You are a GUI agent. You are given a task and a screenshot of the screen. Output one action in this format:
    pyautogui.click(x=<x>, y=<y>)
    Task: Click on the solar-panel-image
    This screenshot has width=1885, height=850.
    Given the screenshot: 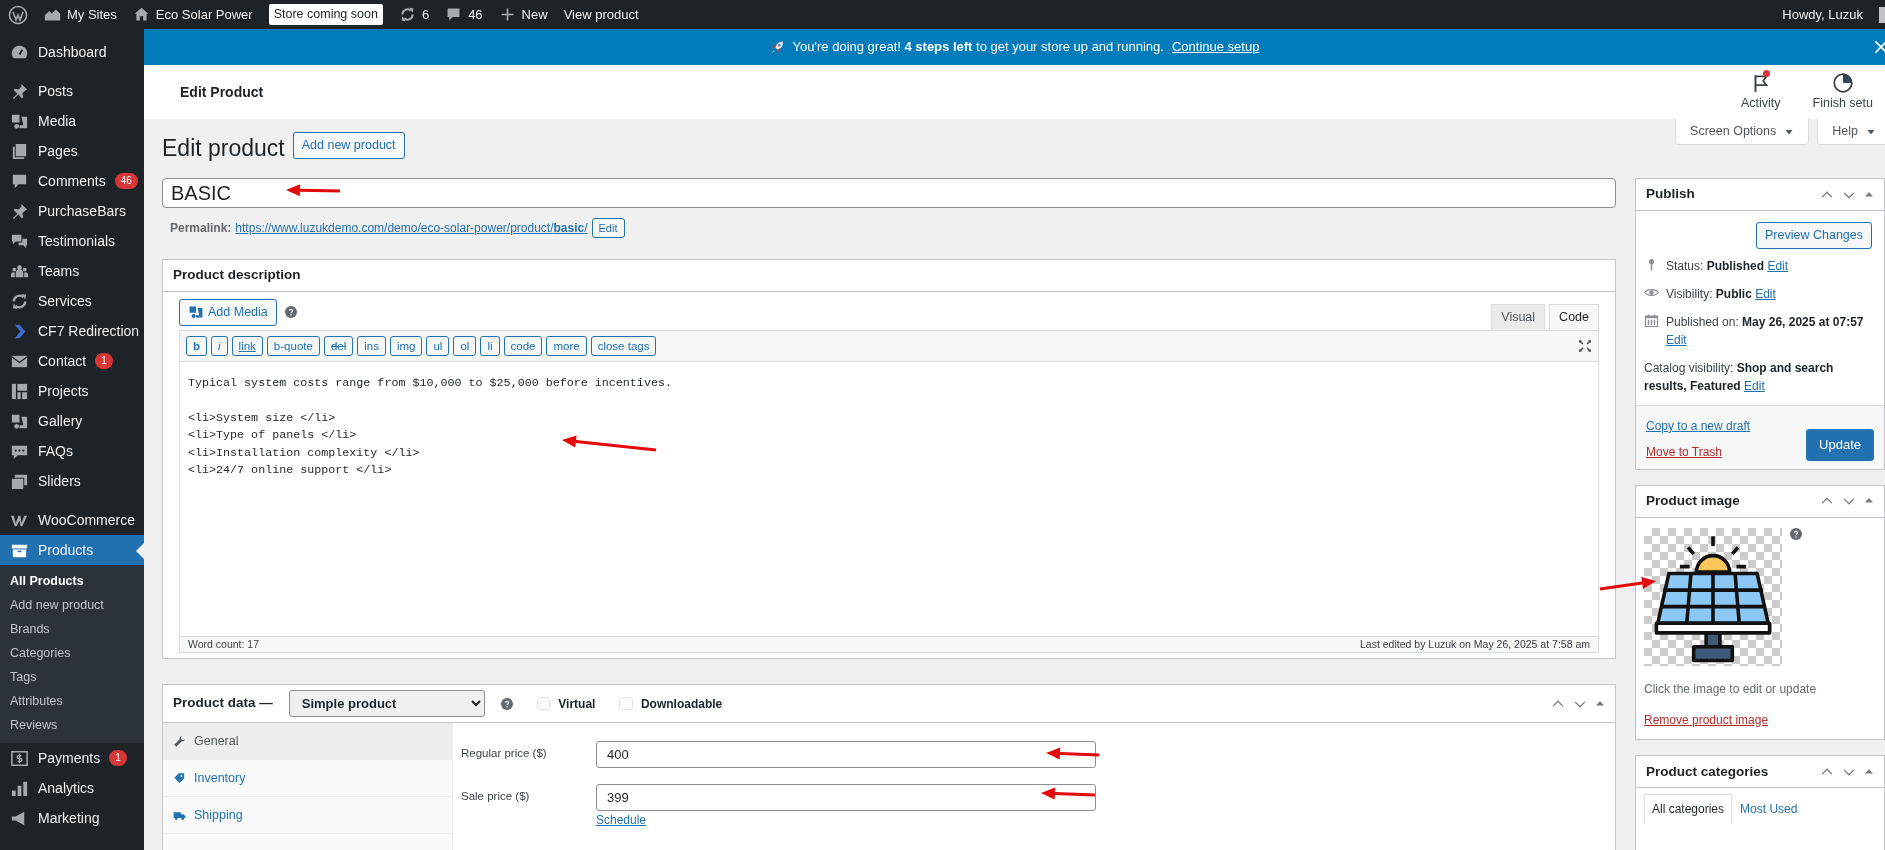 What is the action you would take?
    pyautogui.click(x=1713, y=596)
    